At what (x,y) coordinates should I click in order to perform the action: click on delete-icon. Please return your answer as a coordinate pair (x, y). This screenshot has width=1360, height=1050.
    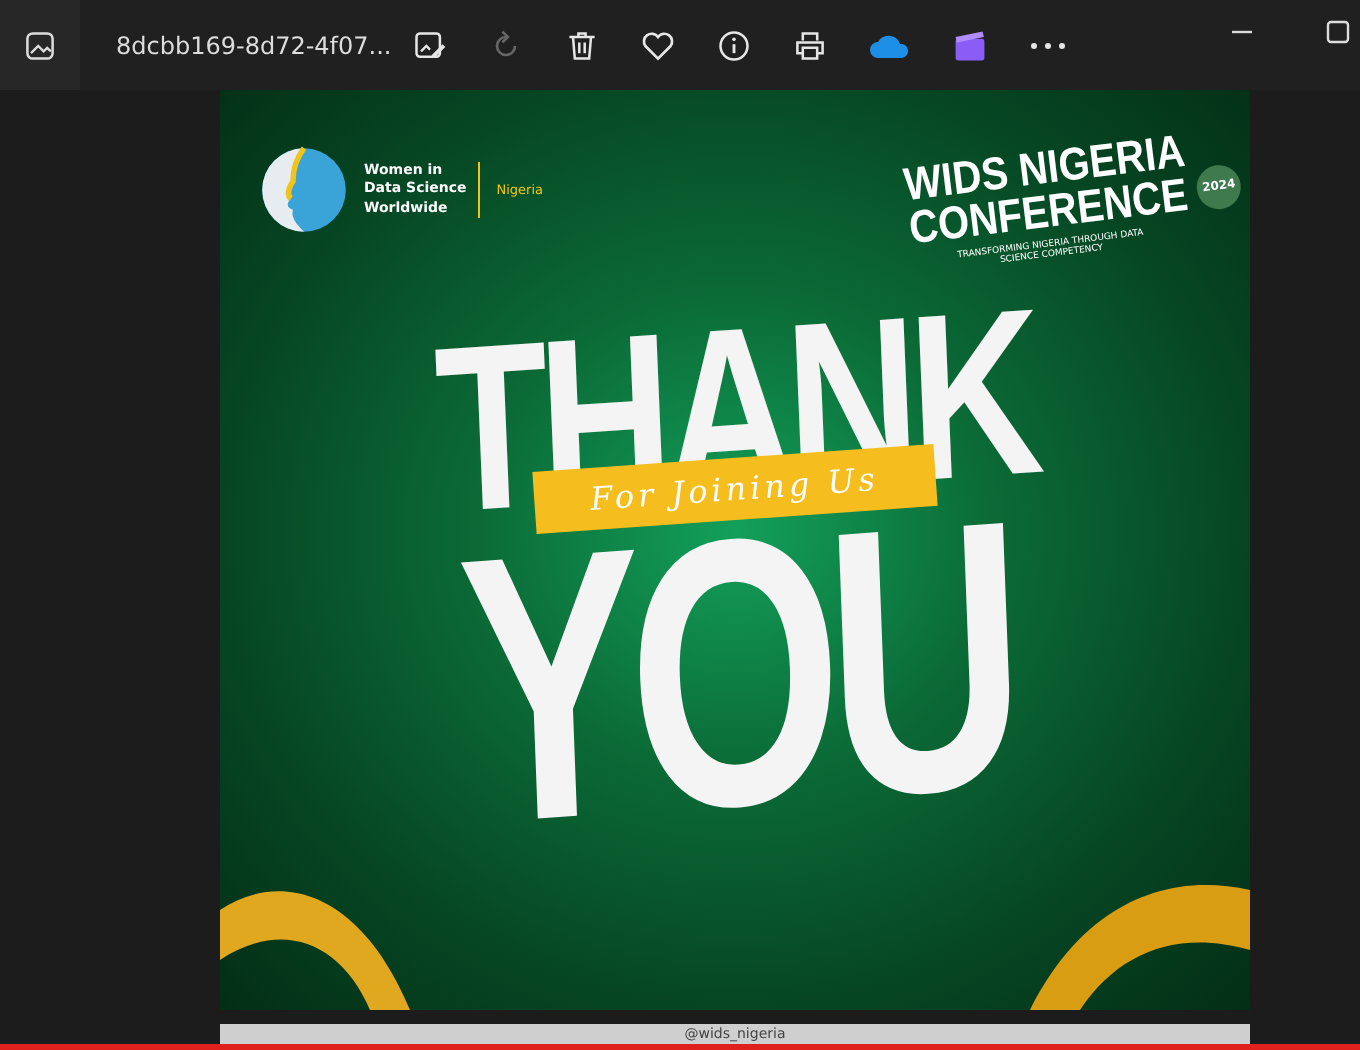
    Looking at the image, I should click on (582, 45).